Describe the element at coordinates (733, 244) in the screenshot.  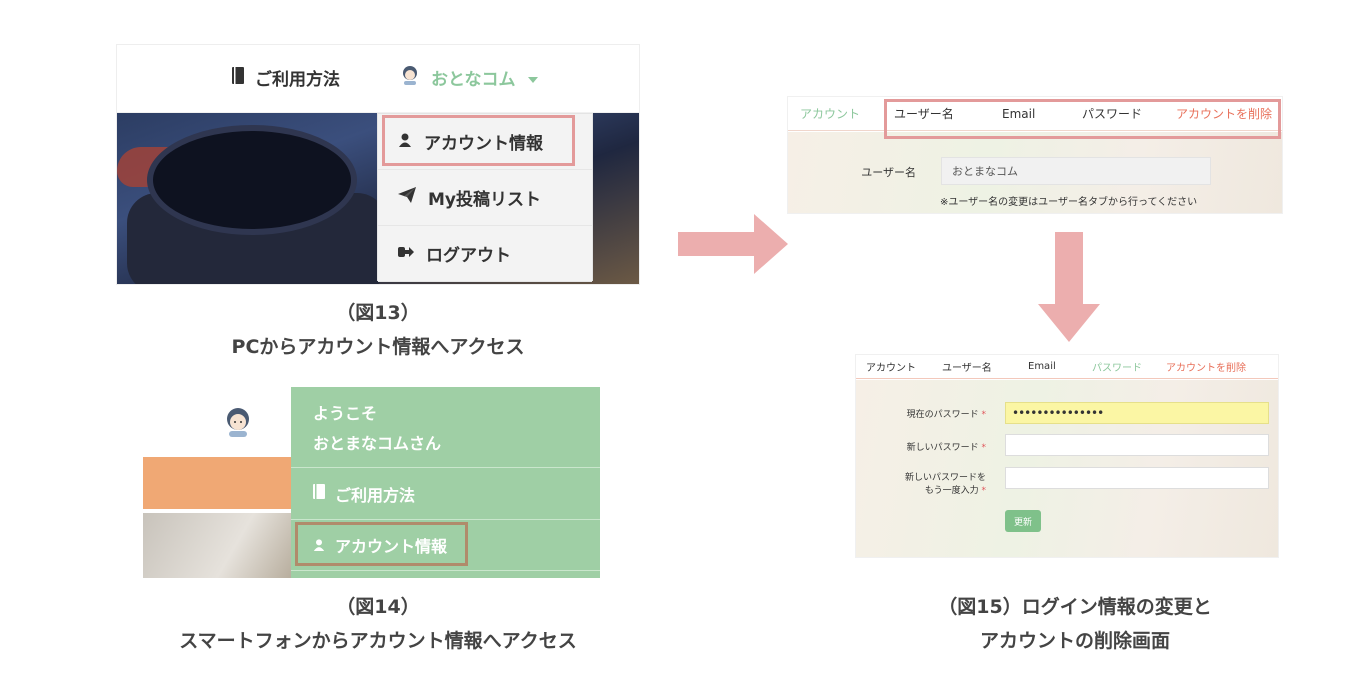
I see `arrow-right-icon` at that location.